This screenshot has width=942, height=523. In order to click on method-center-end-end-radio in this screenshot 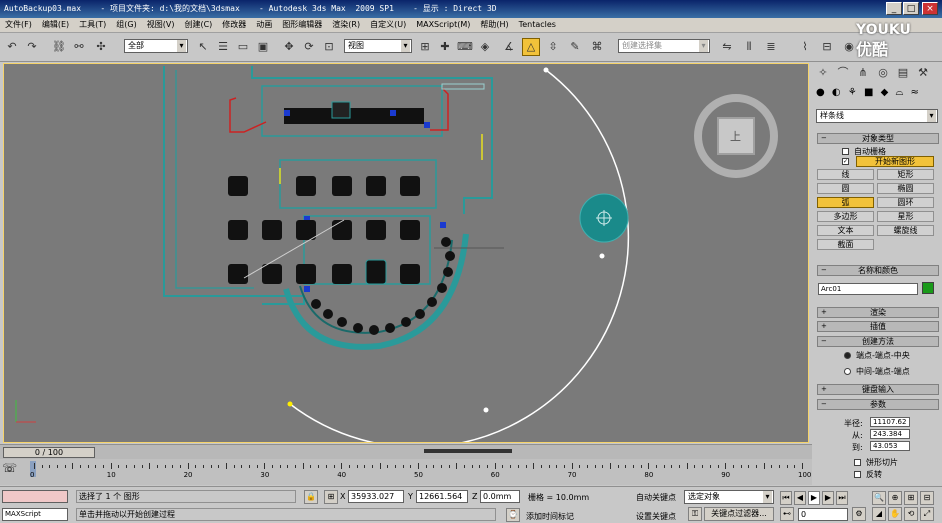, I will do `click(847, 371)`.